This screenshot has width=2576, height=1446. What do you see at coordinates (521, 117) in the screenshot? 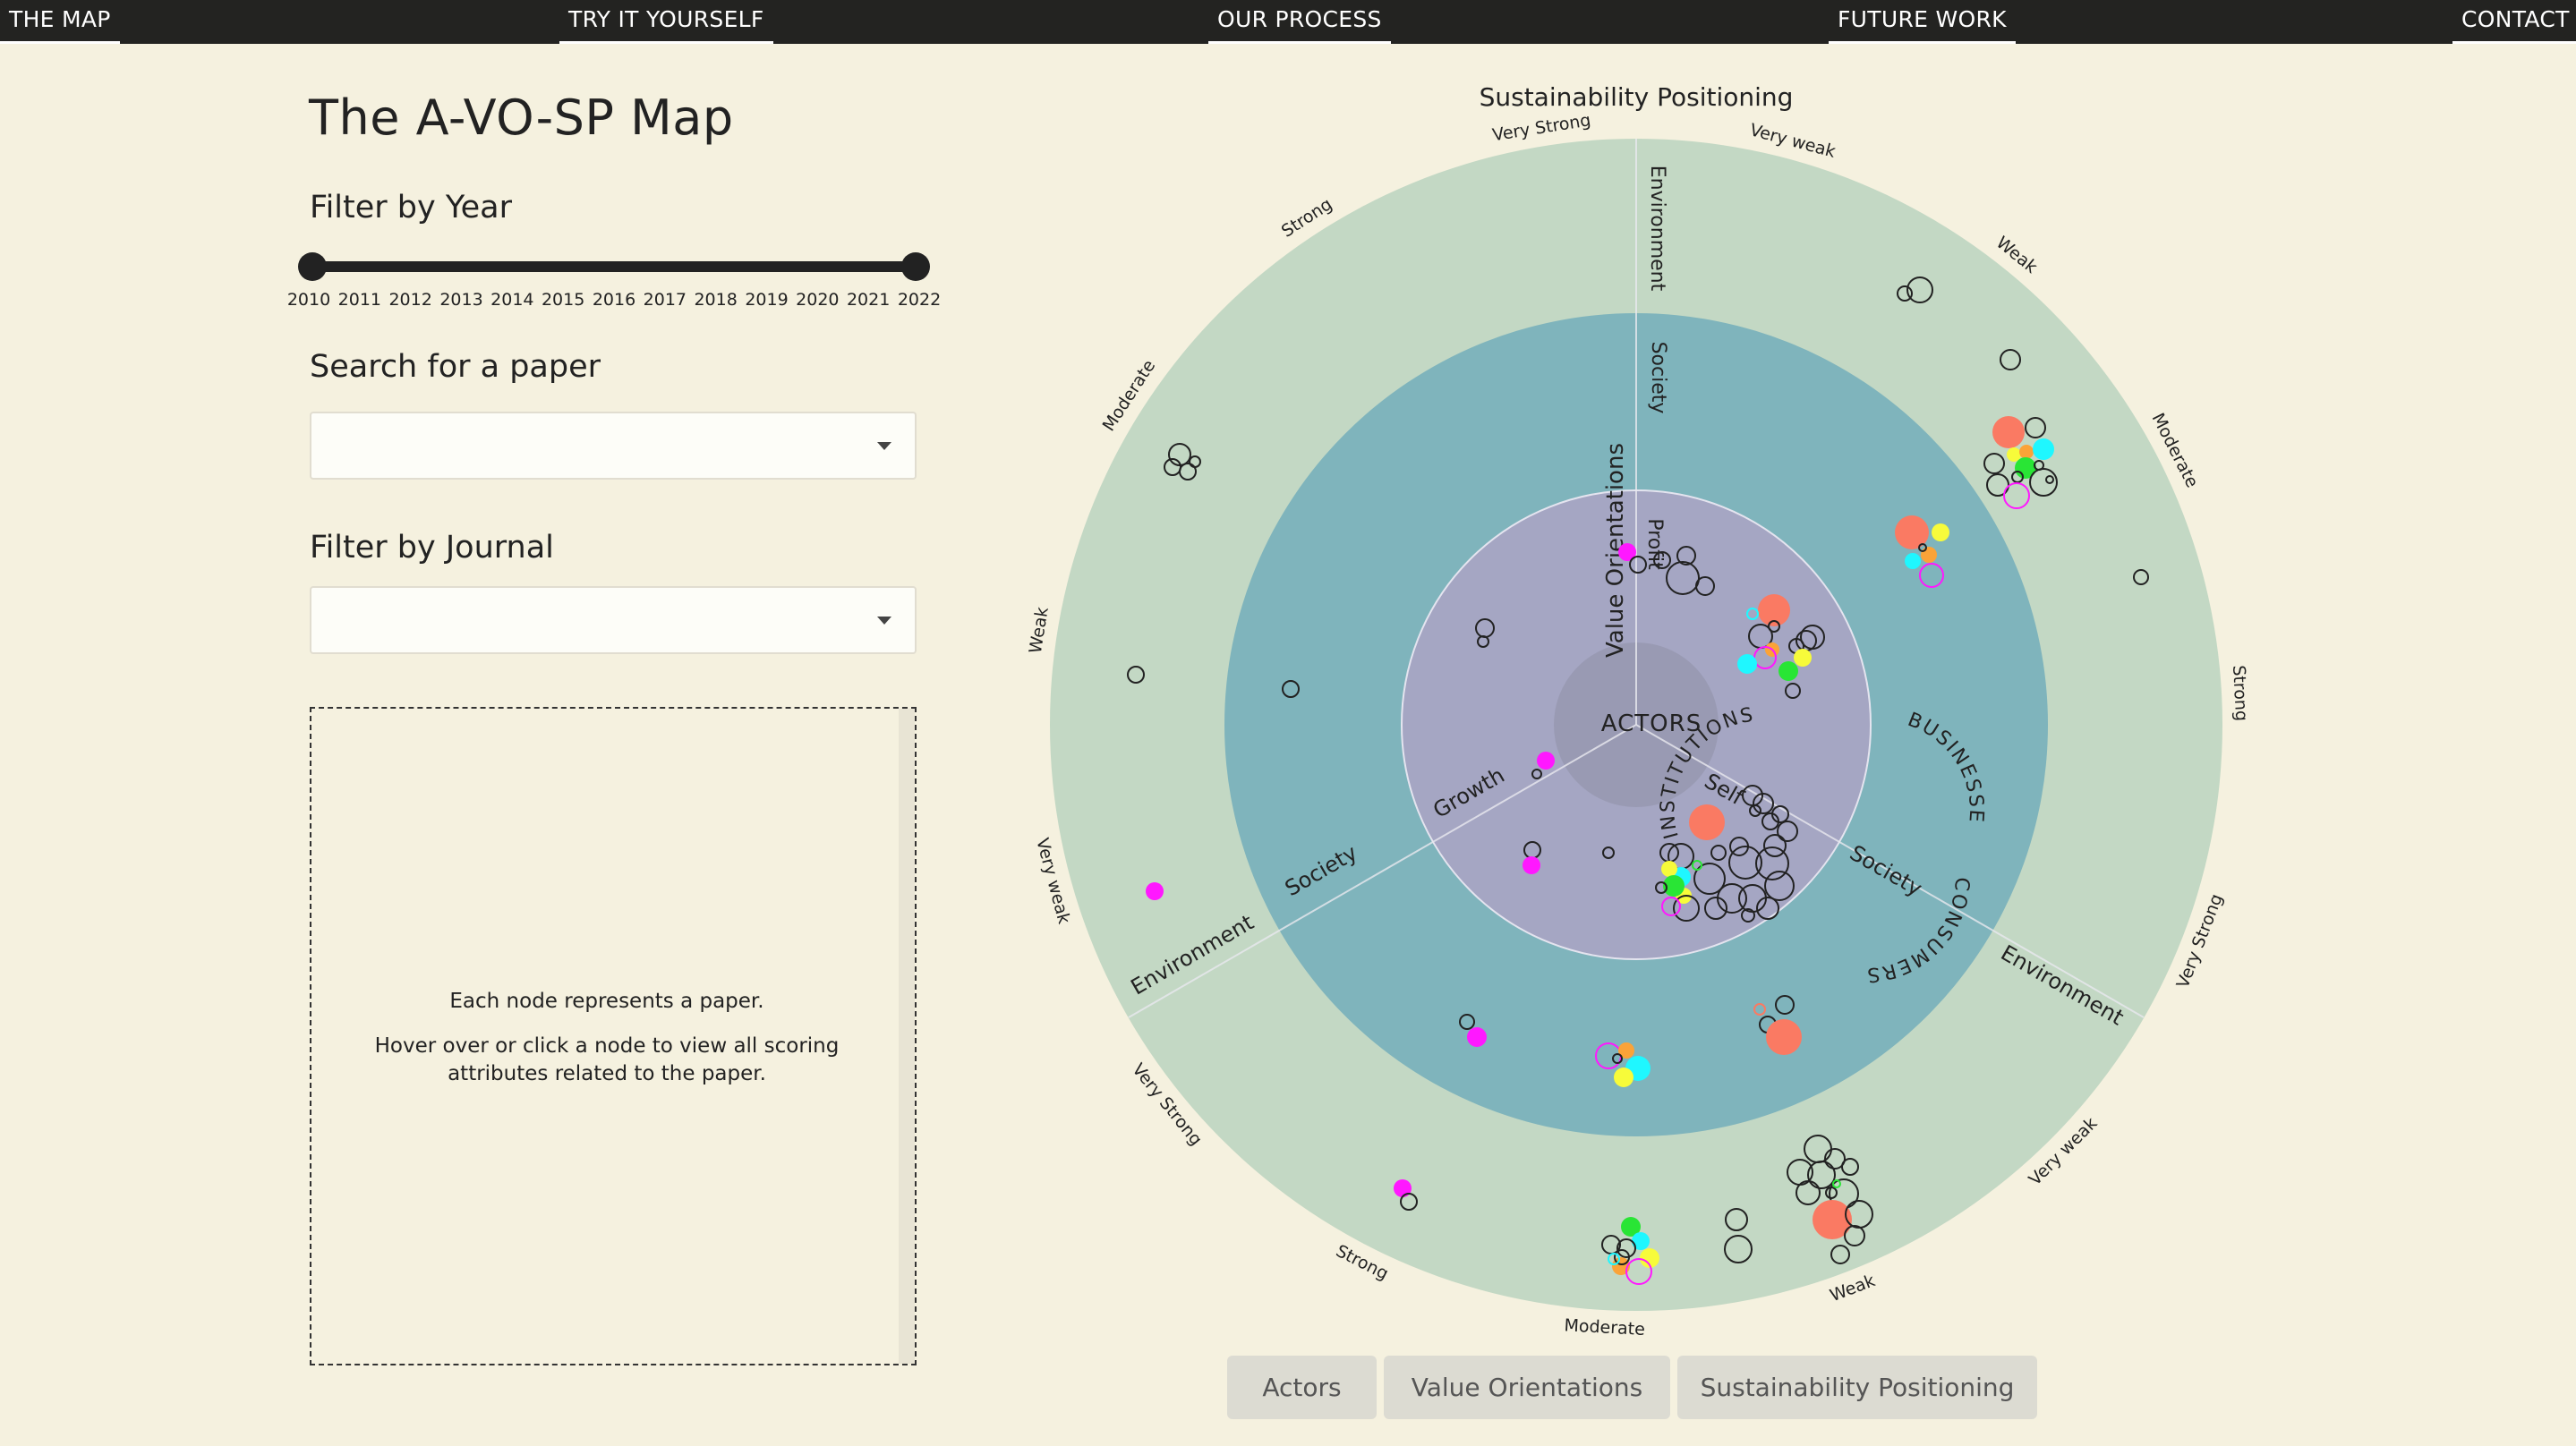
I see `page-title: The A-VO-SP Map` at bounding box center [521, 117].